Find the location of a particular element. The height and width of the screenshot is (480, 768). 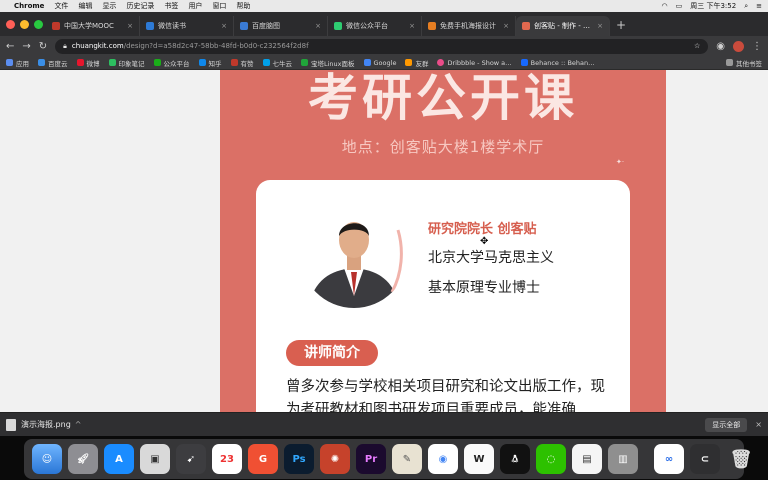

minimize-window-button is located at coordinates (24, 24).